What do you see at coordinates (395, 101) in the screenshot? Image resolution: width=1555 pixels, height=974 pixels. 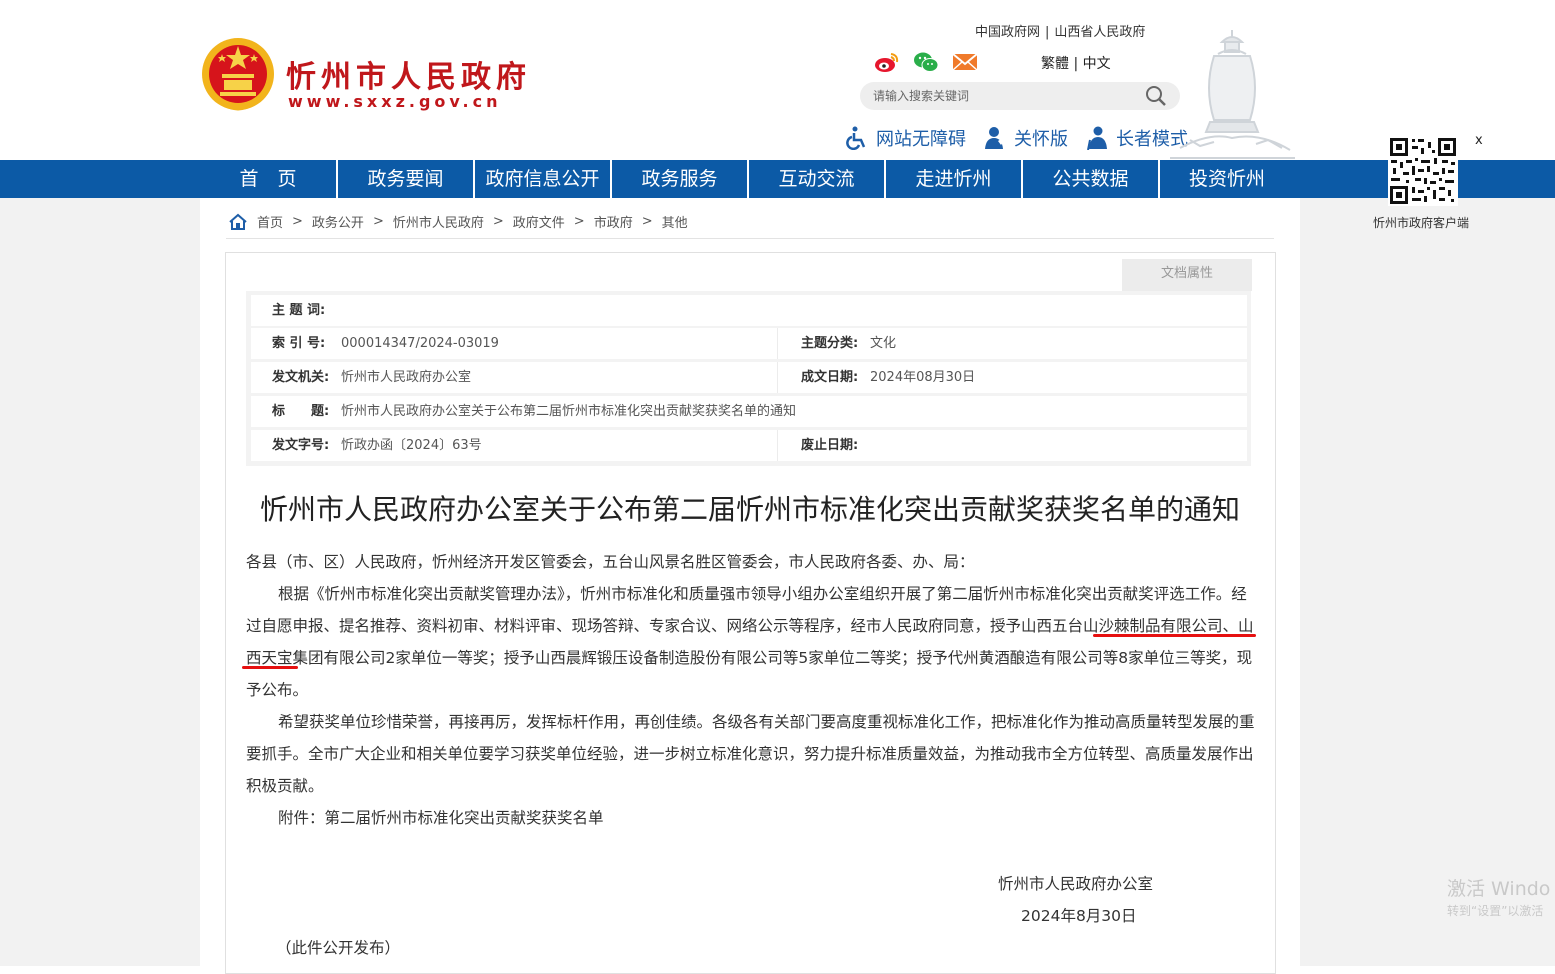 I see `site-url: www.sxxz.gov.cn` at bounding box center [395, 101].